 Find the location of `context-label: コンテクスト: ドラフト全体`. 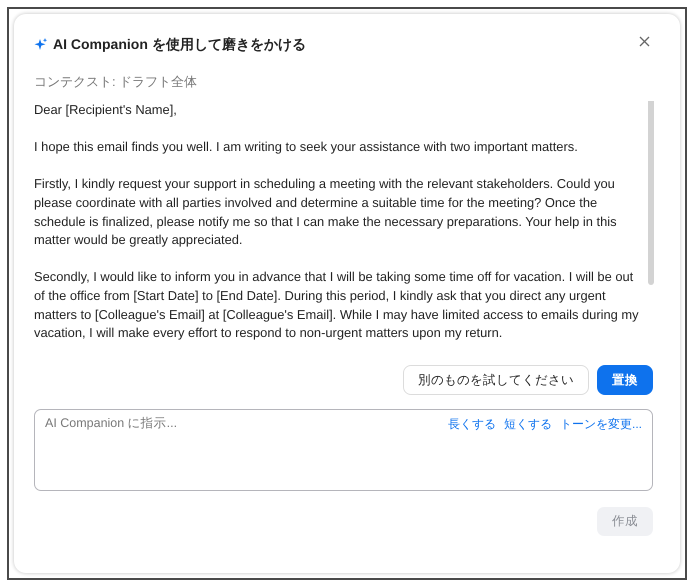

context-label: コンテクスト: ドラフト全体 is located at coordinates (116, 82).